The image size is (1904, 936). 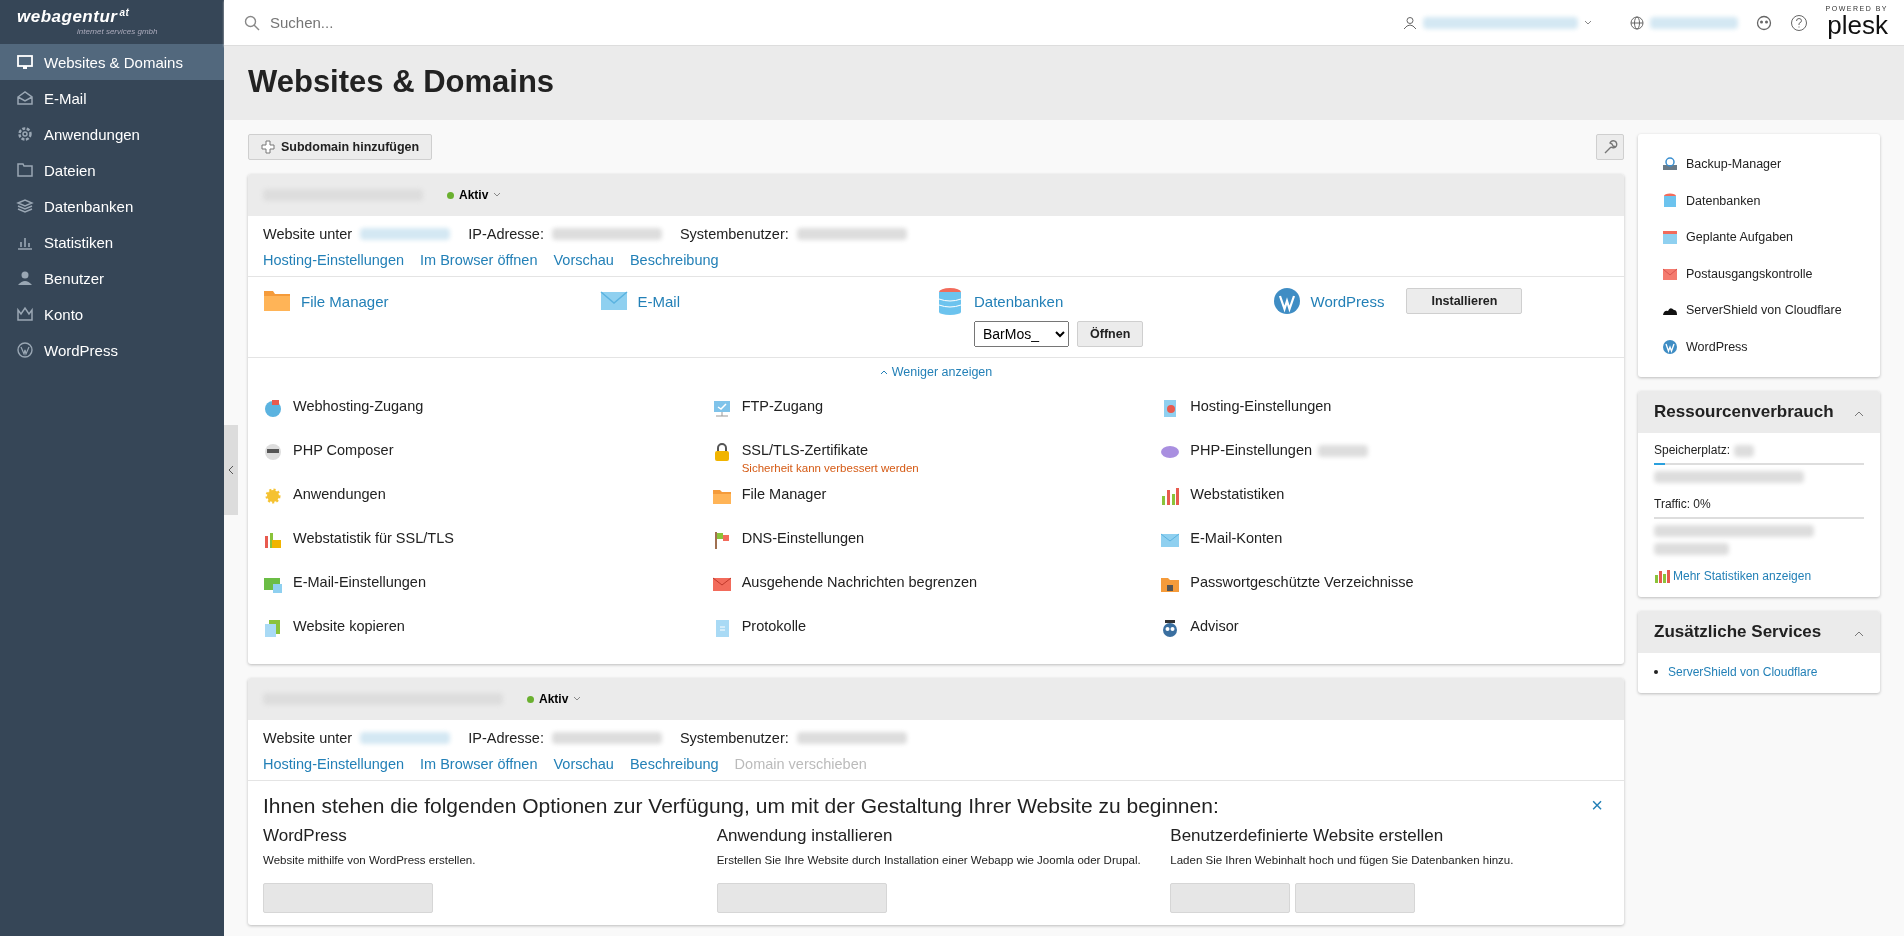 What do you see at coordinates (25, 98) in the screenshot?
I see `envelope-icon` at bounding box center [25, 98].